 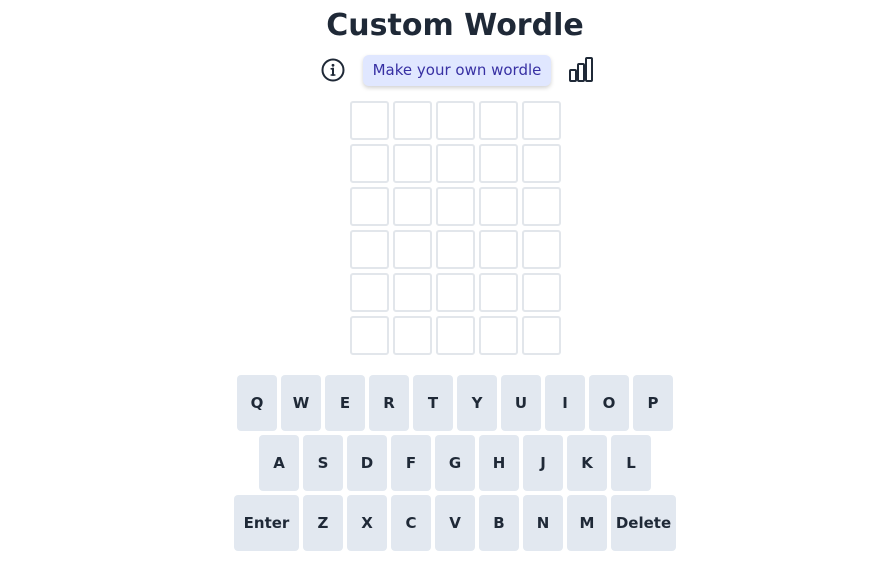 What do you see at coordinates (301, 403) in the screenshot?
I see `key-w: W` at bounding box center [301, 403].